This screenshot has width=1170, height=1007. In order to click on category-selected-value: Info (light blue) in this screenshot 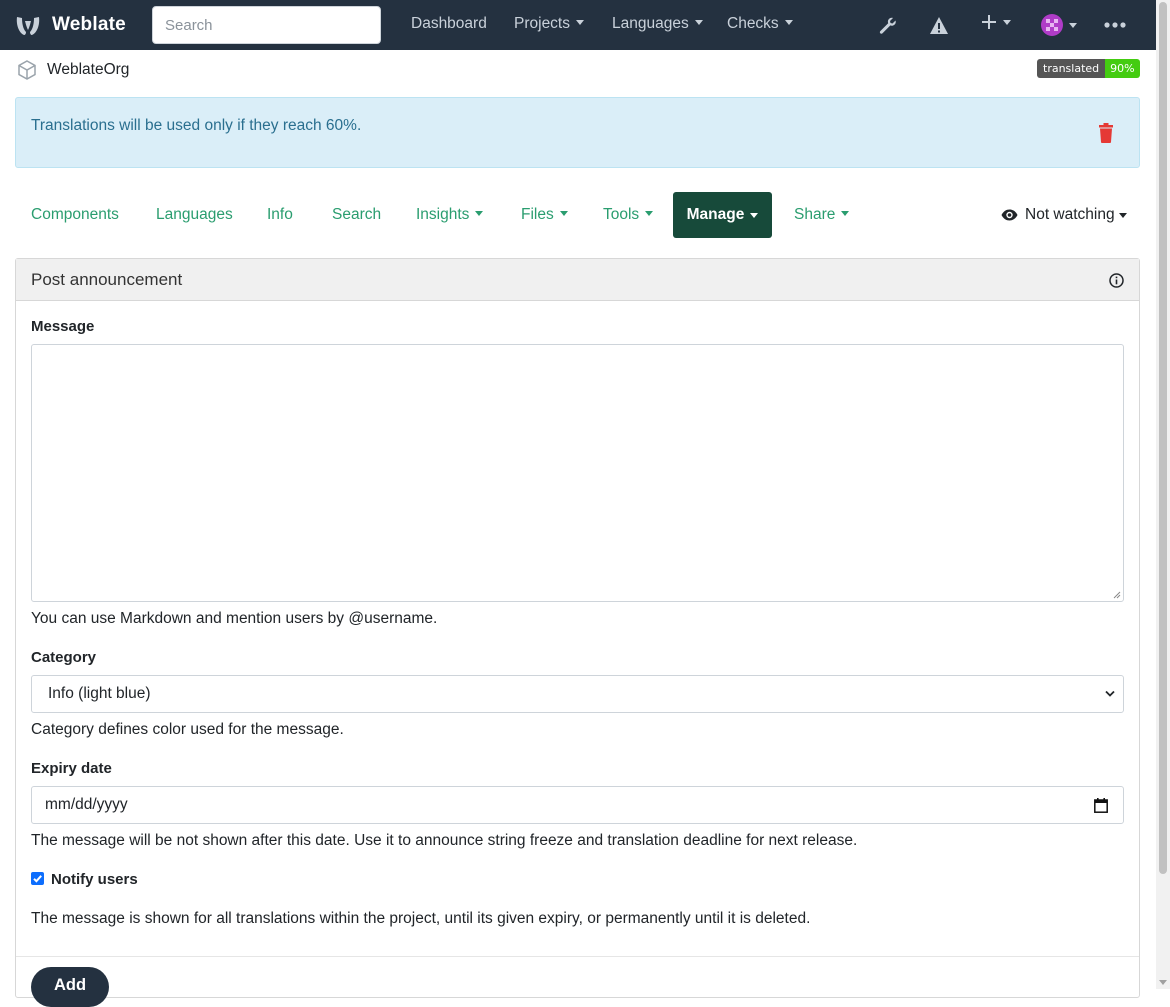, I will do `click(99, 693)`.